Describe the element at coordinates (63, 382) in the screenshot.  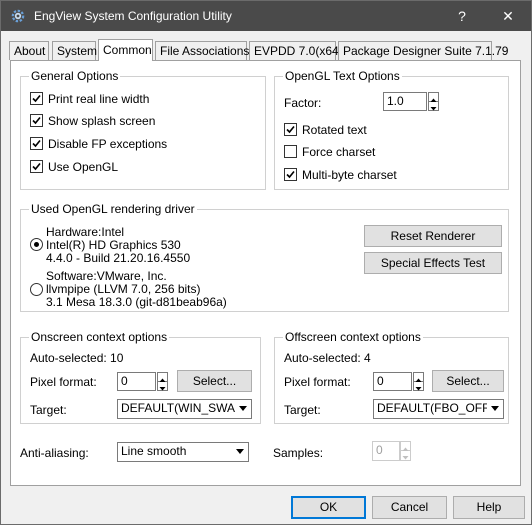
I see `onscreen-pixel-format-label: Pixel format:` at that location.